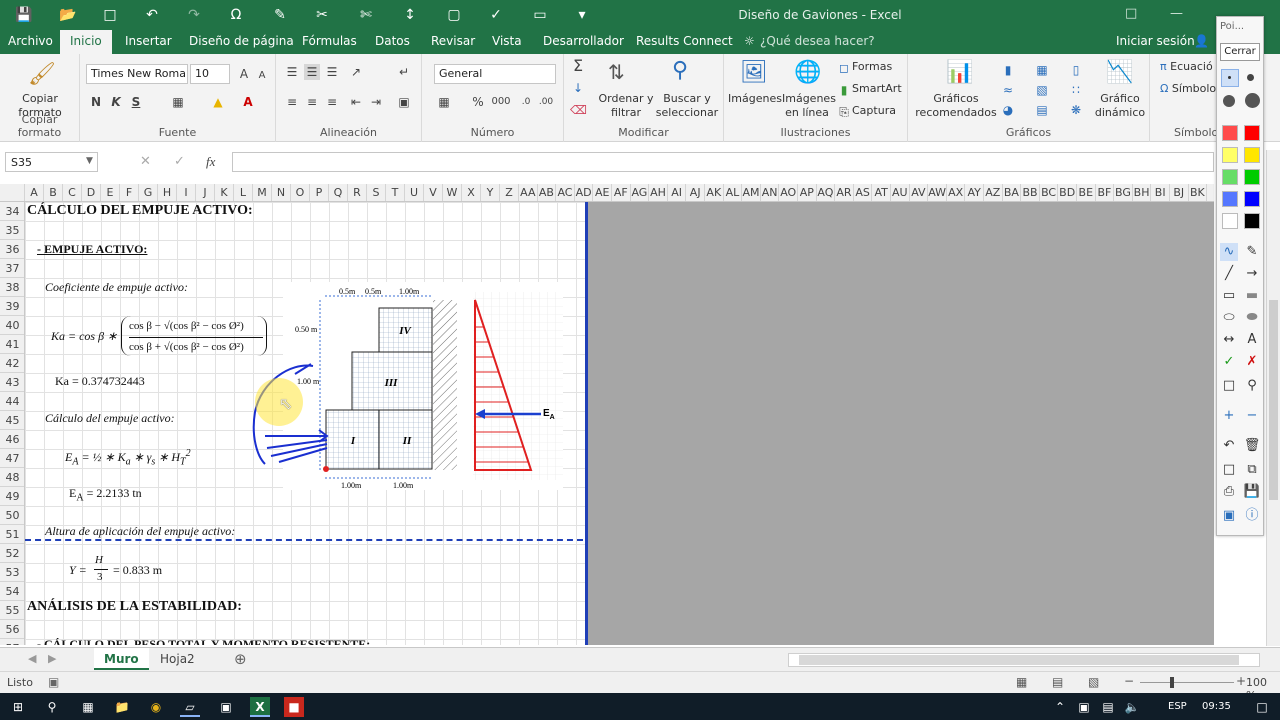  I want to click on pie-chart-icon: ◕, so click(1008, 110).